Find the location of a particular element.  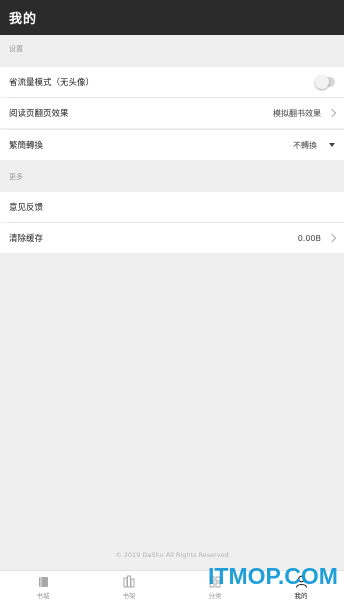

tab-label: 书架 is located at coordinates (129, 596).